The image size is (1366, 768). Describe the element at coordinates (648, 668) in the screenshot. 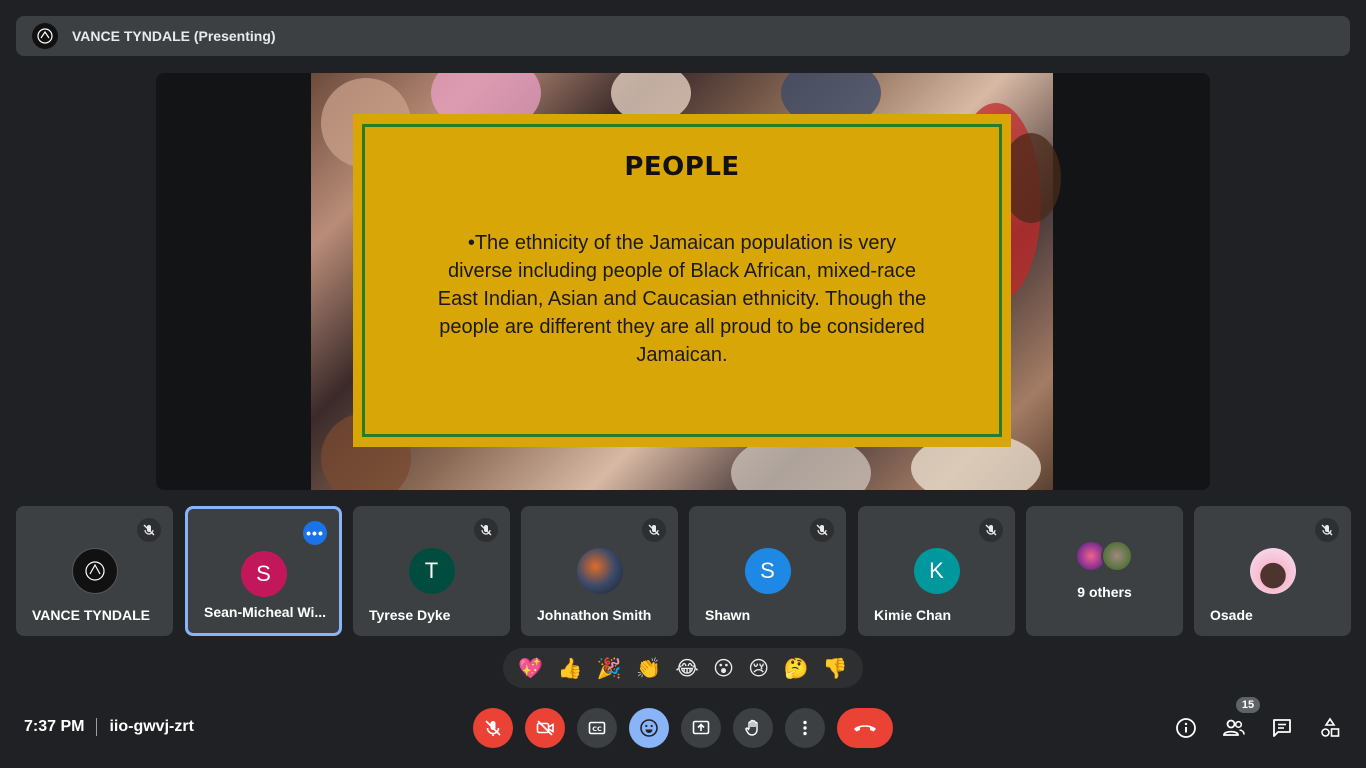

I see `reaction-clapping: 👏` at that location.